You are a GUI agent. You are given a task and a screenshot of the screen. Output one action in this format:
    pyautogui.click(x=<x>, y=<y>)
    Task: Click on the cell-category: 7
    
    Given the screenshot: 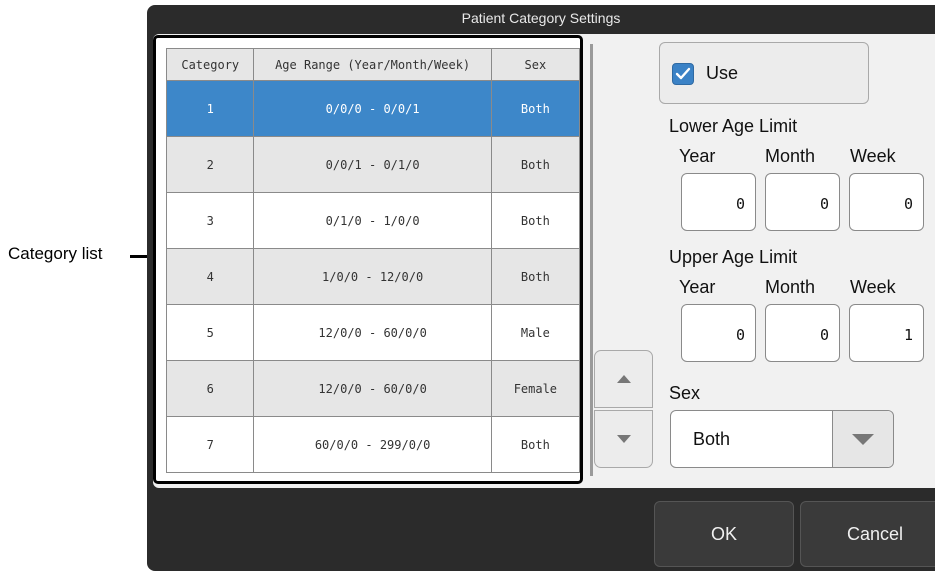 What is the action you would take?
    pyautogui.click(x=210, y=444)
    